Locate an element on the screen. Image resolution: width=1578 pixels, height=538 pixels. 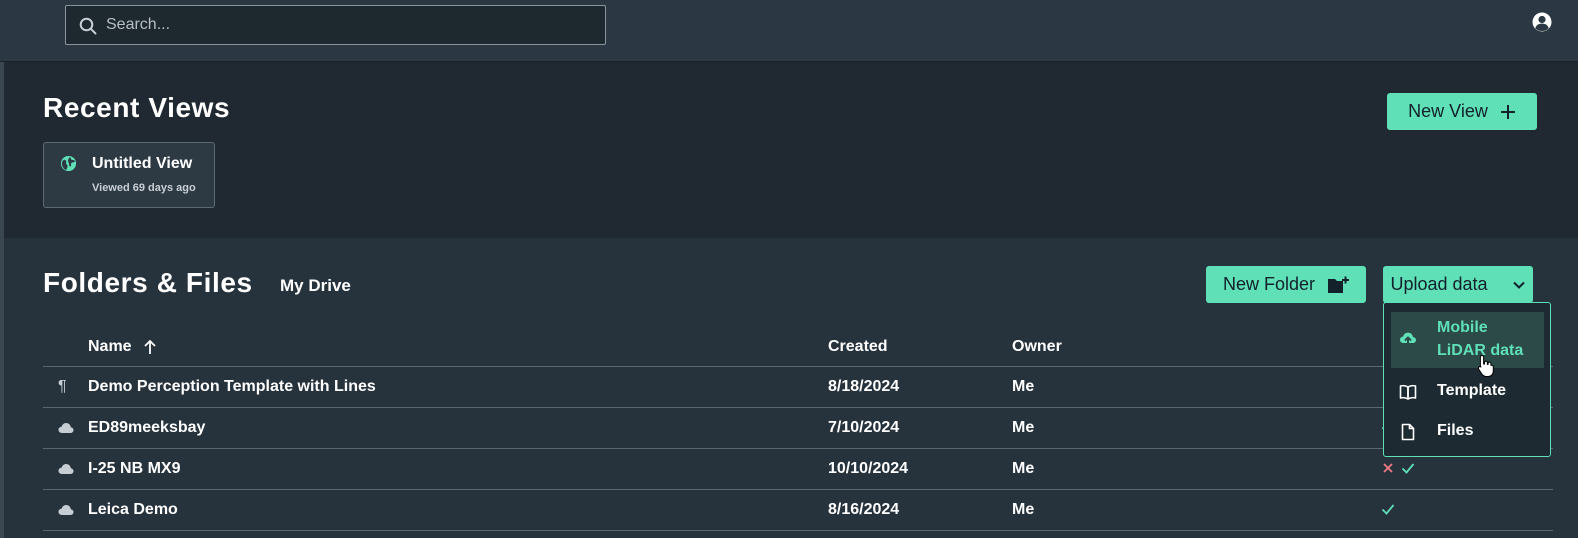
column-header-name-label: Name is located at coordinates (110, 346).